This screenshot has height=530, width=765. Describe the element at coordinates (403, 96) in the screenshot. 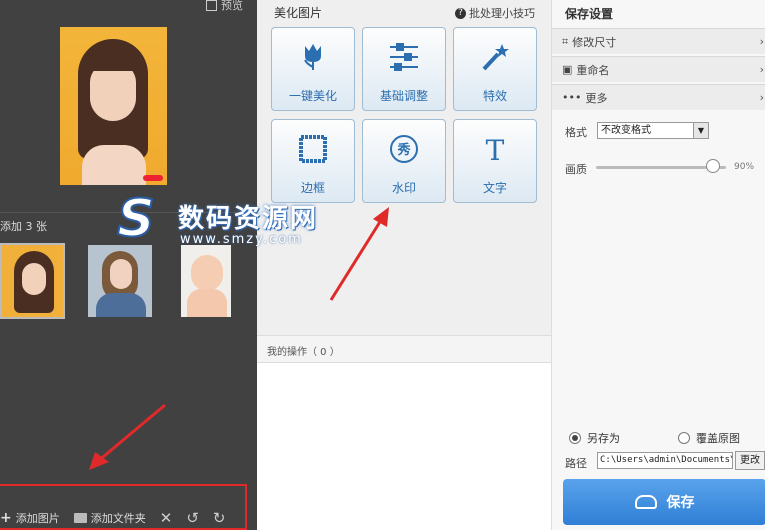

I see `tool-label: 基础调整` at that location.